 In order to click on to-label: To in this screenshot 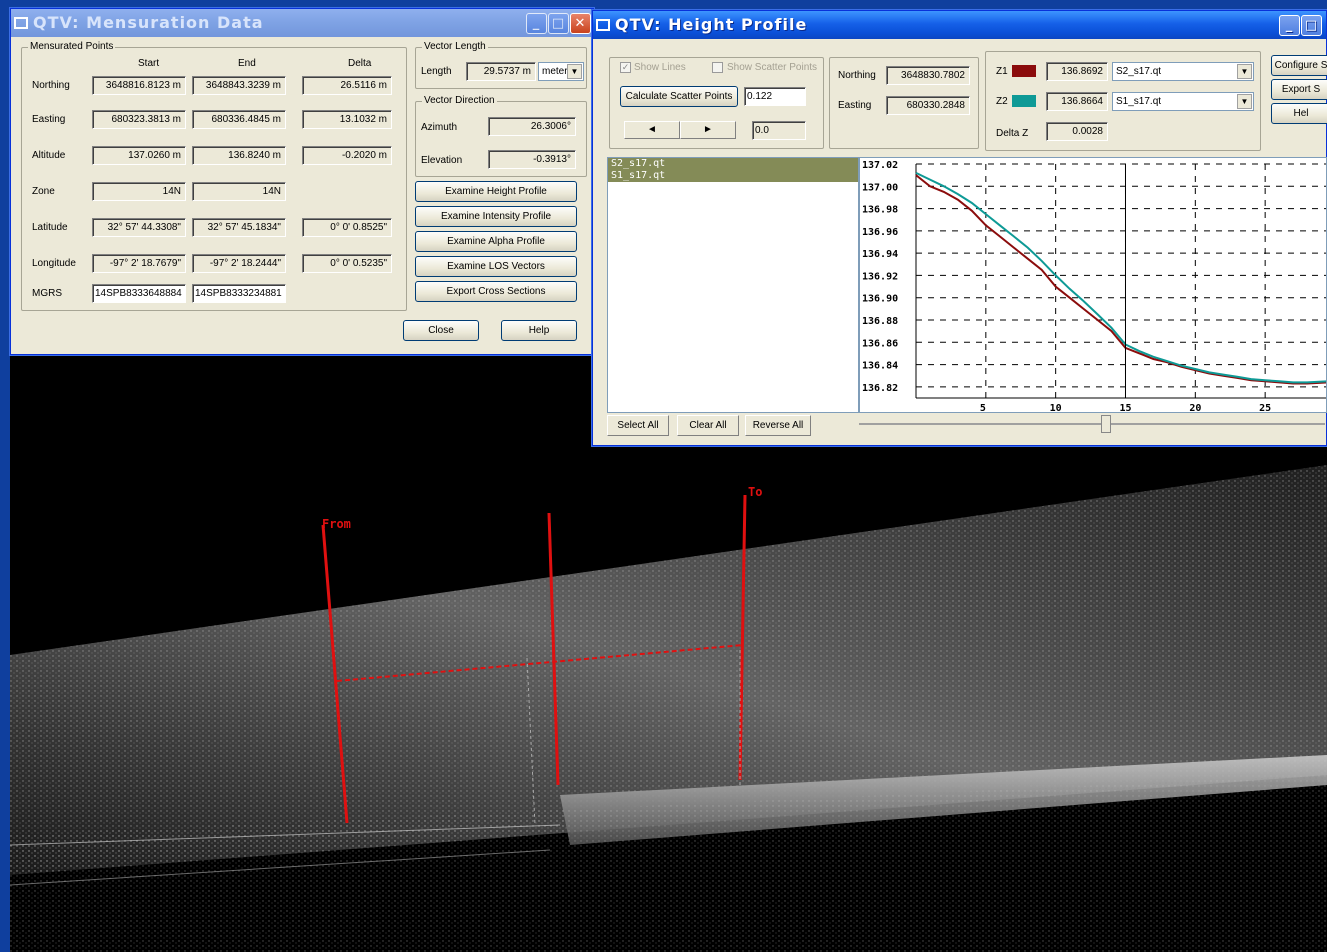, I will do `click(755, 492)`.